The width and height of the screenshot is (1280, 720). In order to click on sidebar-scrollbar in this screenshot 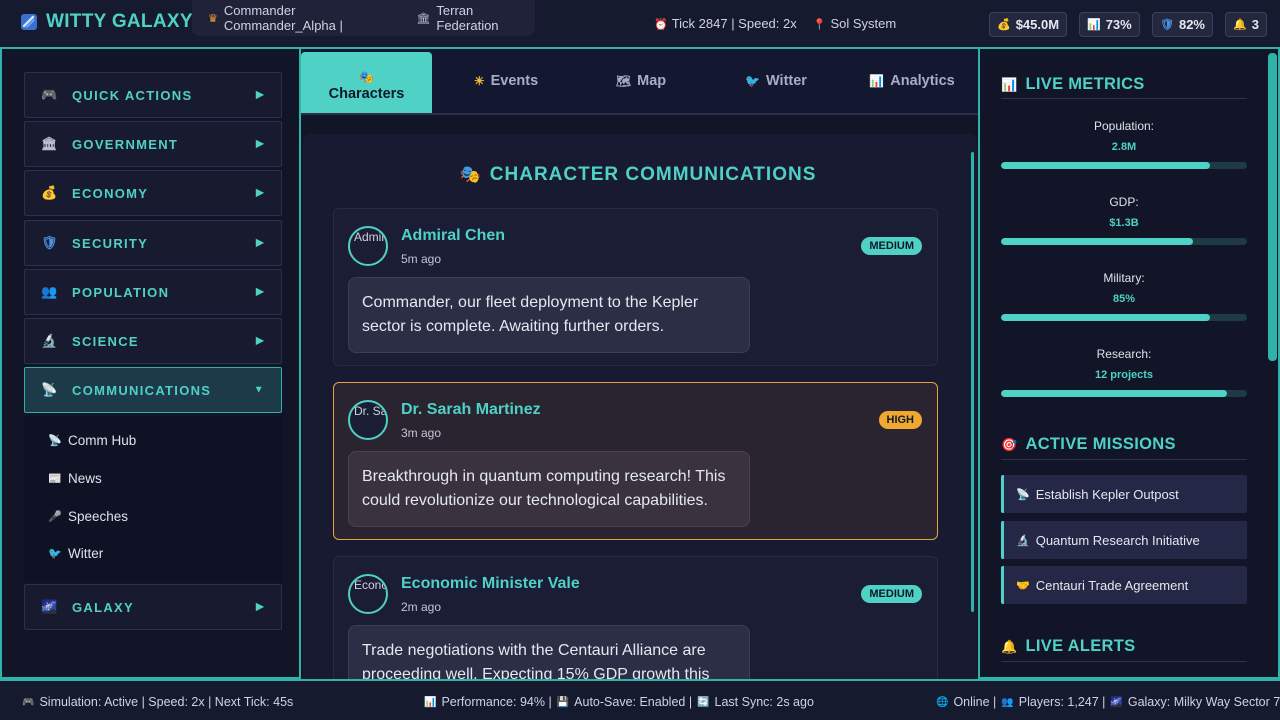, I will do `click(1272, 207)`.